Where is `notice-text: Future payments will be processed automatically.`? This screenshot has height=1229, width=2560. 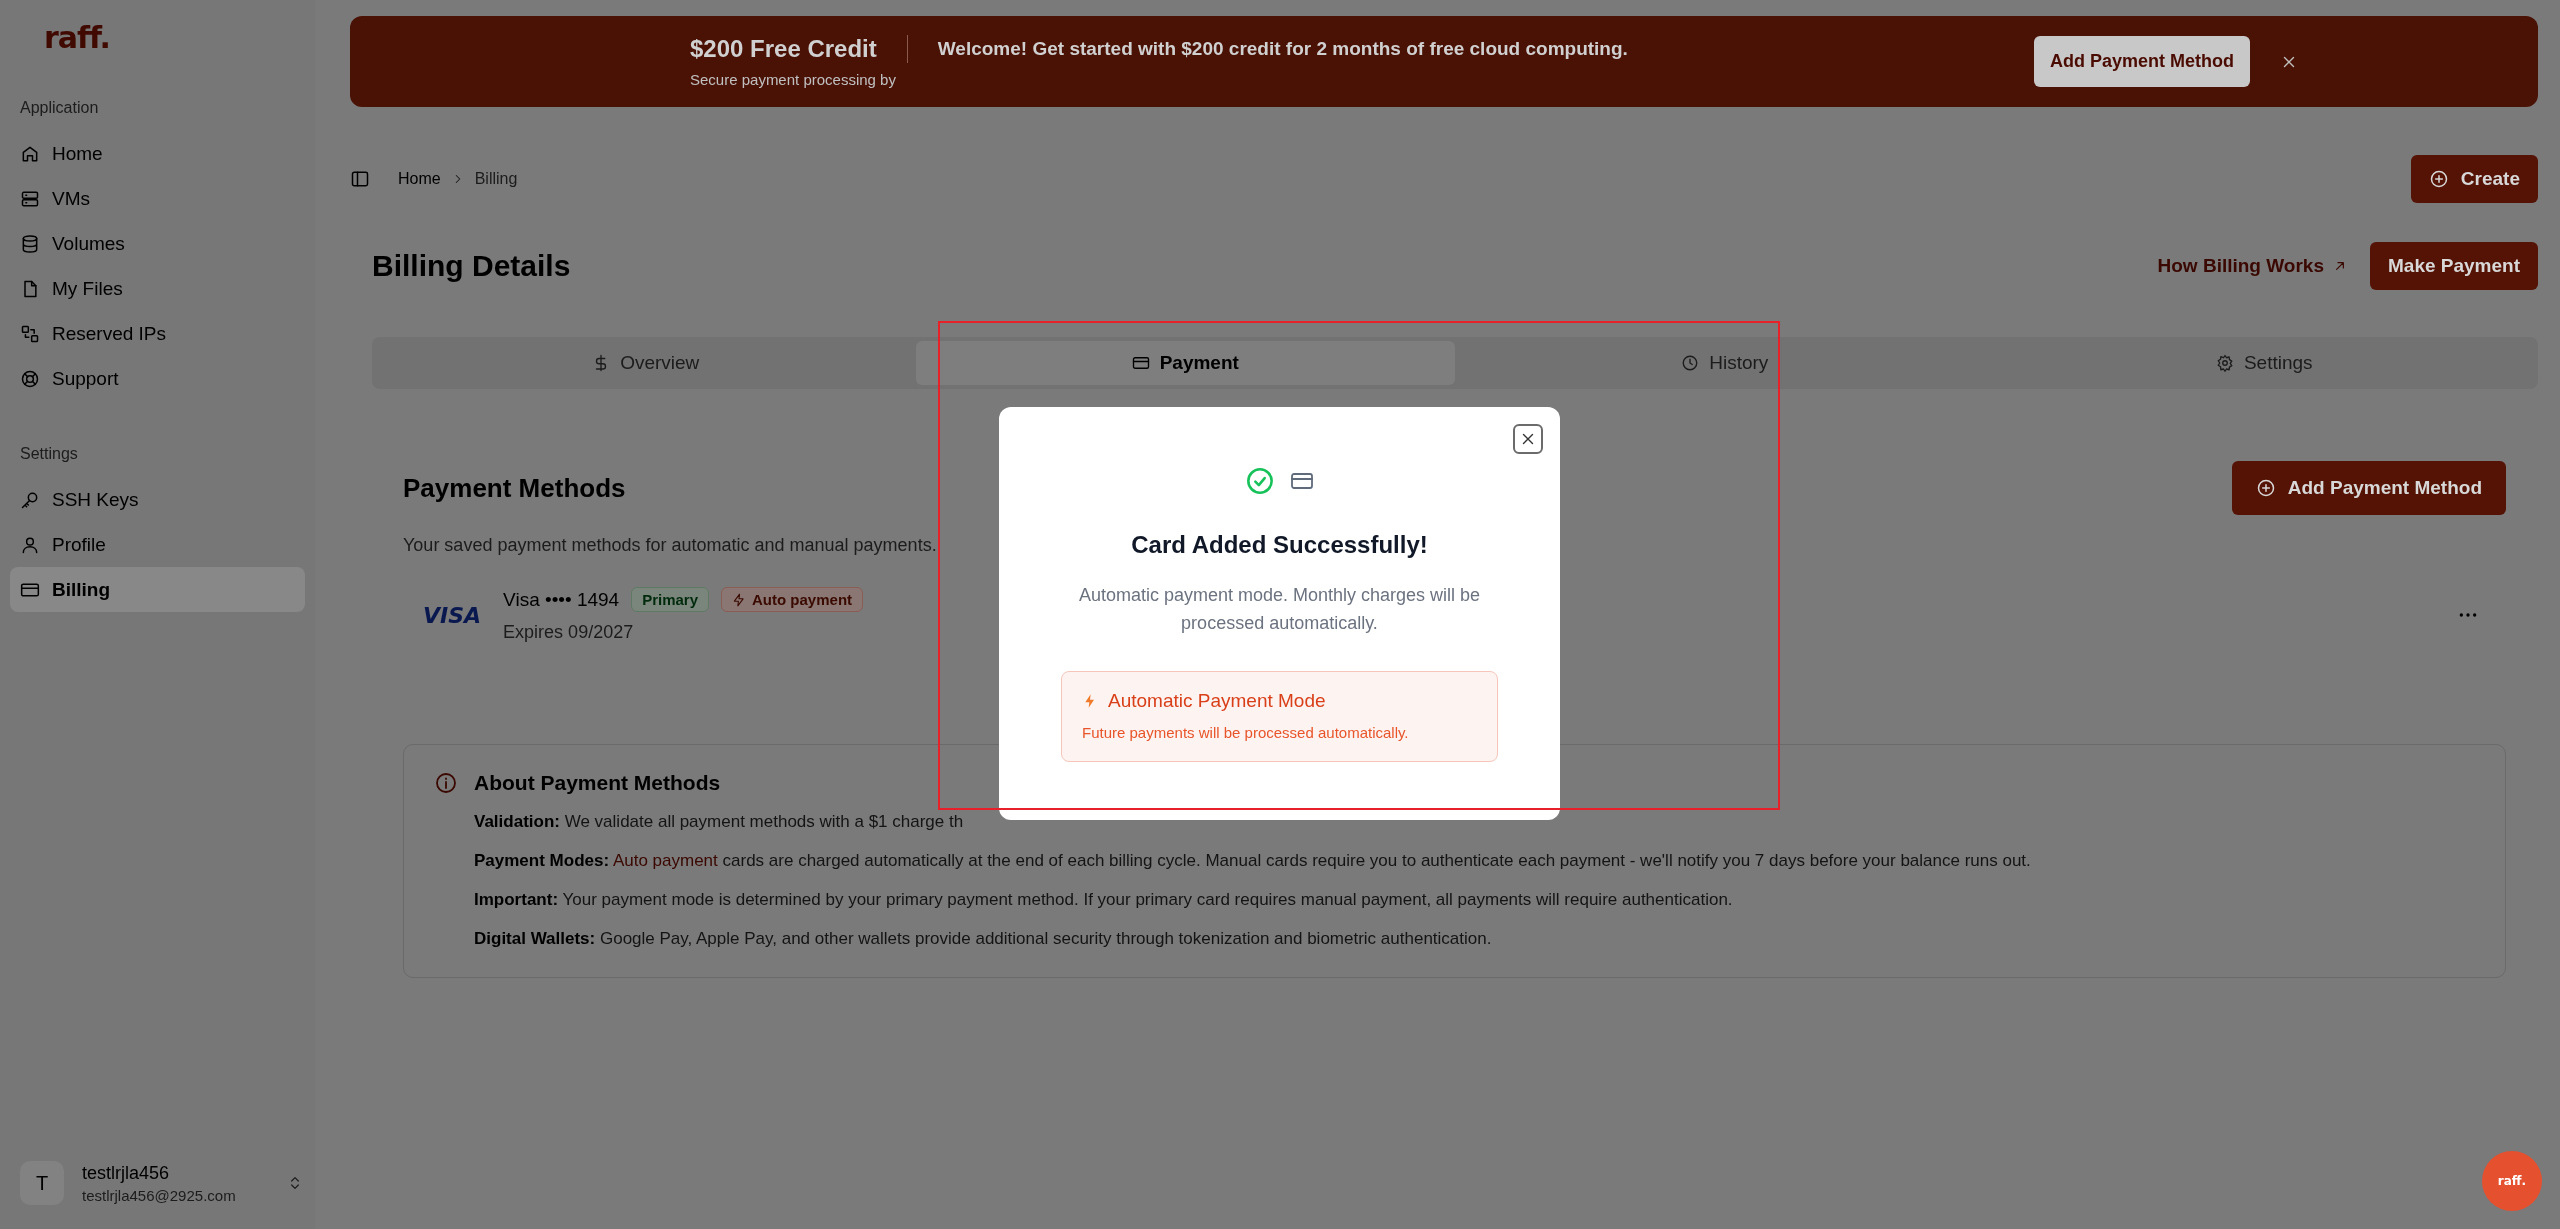 notice-text: Future payments will be processed automatically. is located at coordinates (1246, 732).